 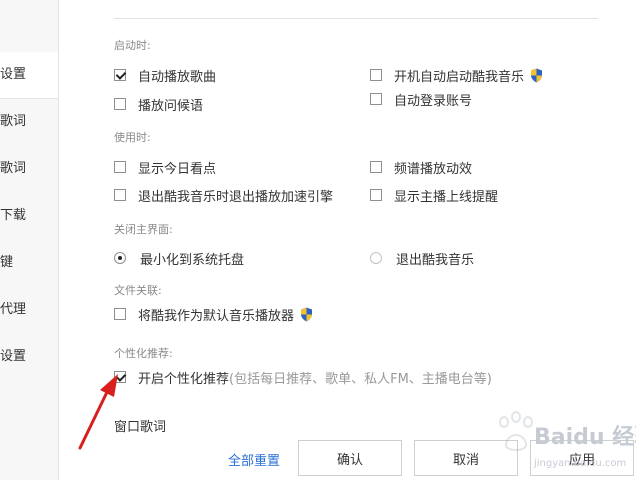 I want to click on option-note: (包括每日推荐、歌单、私人FM、主播电台等), so click(x=360, y=379).